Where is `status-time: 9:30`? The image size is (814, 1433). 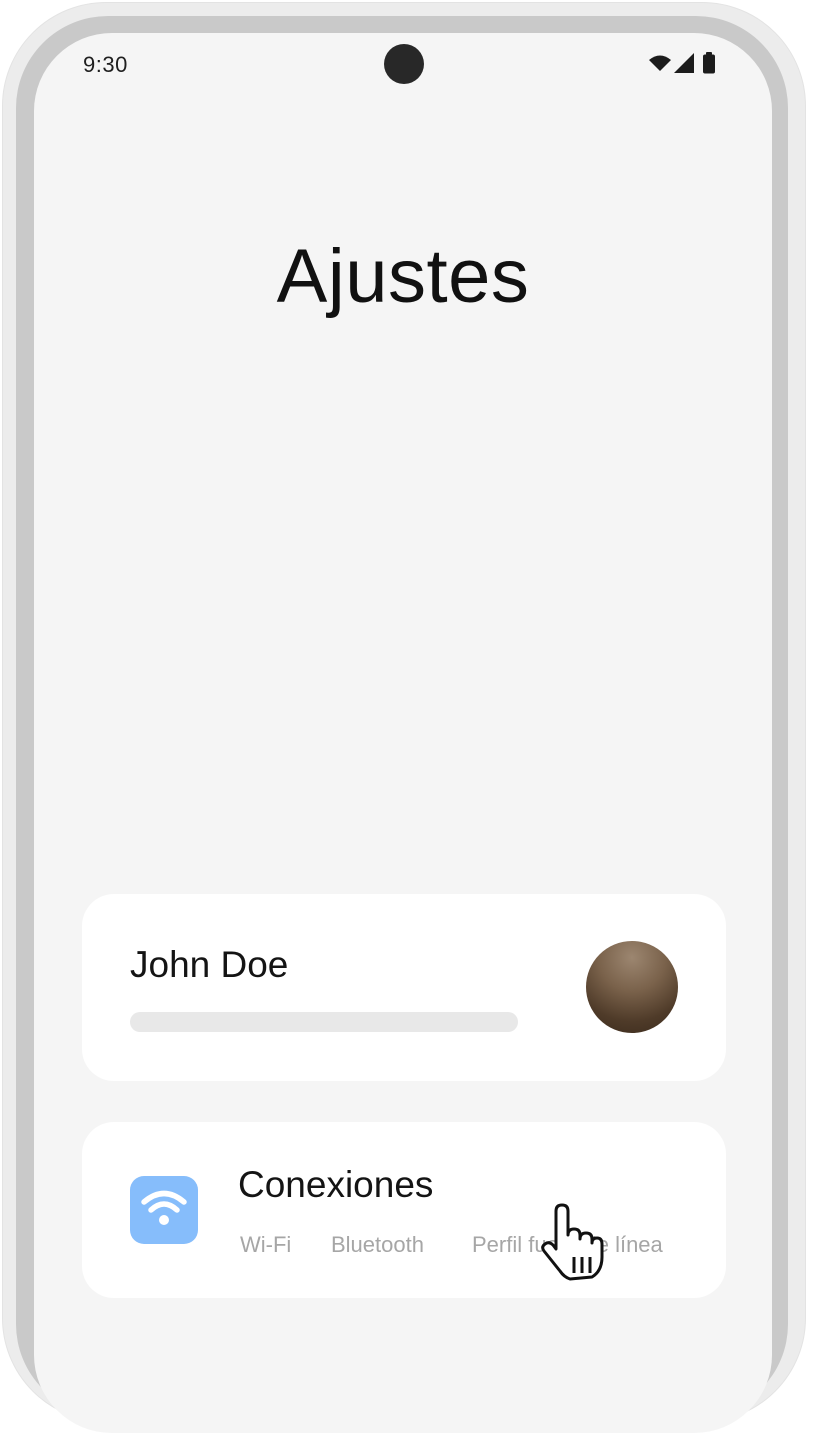
status-time: 9:30 is located at coordinates (105, 64).